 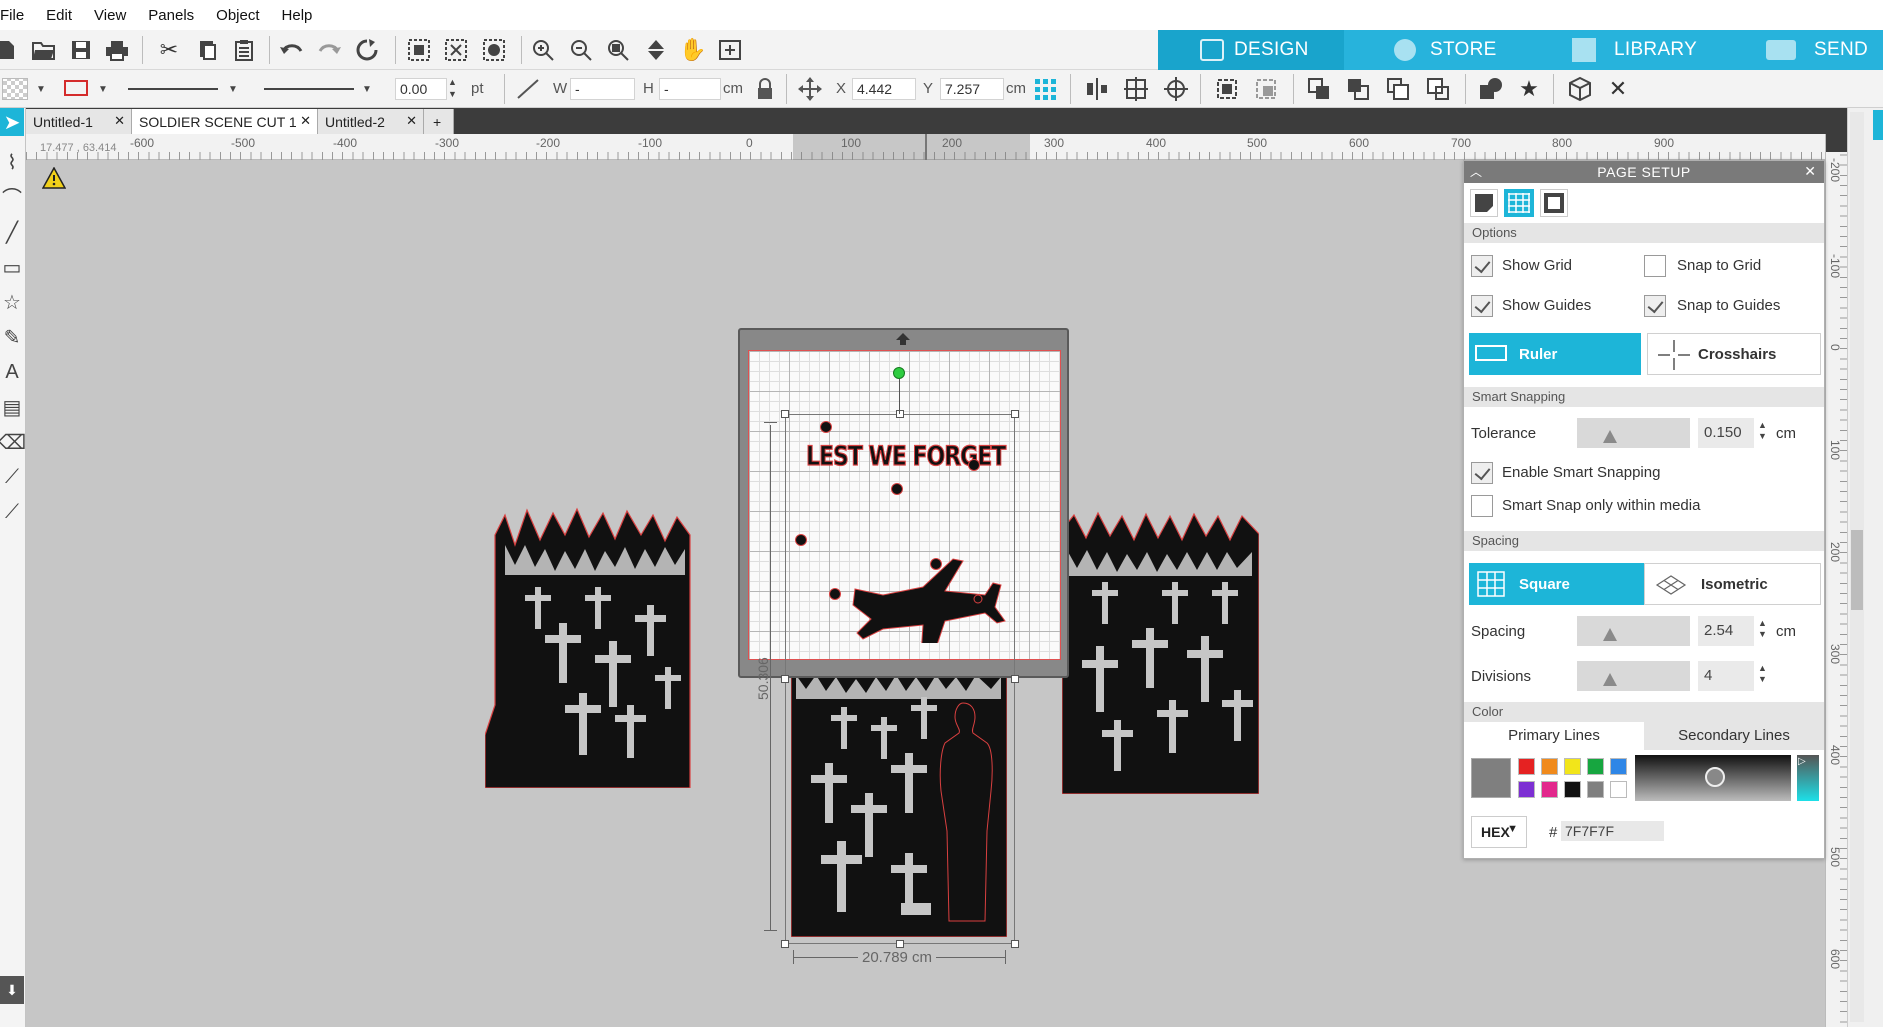 What do you see at coordinates (12, 232) in the screenshot?
I see `line-icon: ╱` at bounding box center [12, 232].